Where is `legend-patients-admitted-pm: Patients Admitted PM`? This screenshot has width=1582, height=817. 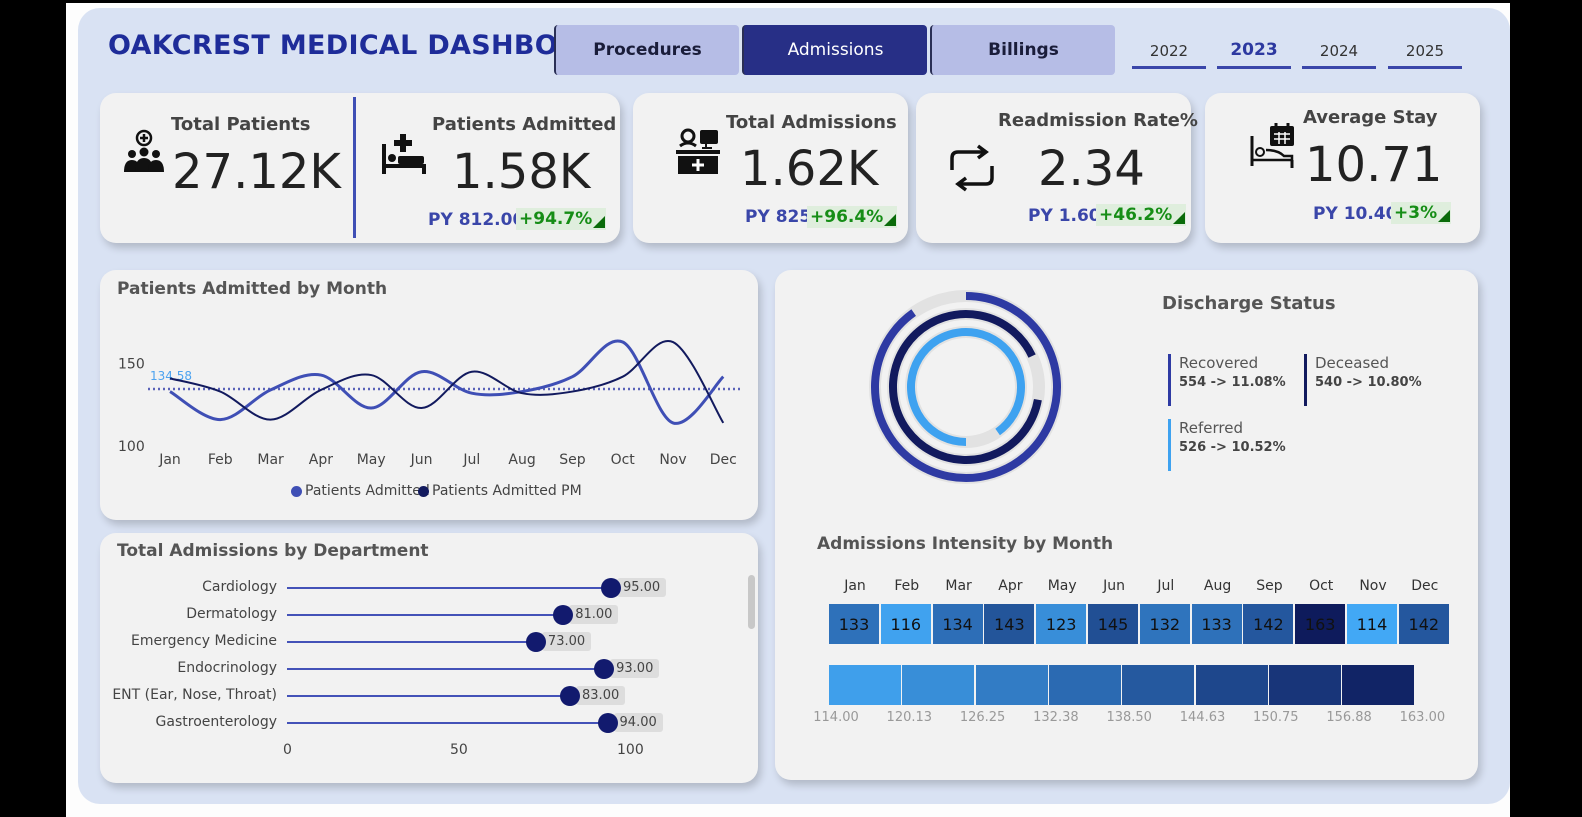 legend-patients-admitted-pm: Patients Admitted PM is located at coordinates (500, 491).